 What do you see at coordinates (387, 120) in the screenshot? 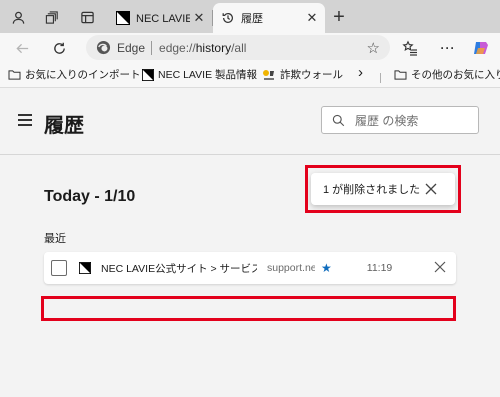
I see `search-placeholder: 履歴 の検索` at bounding box center [387, 120].